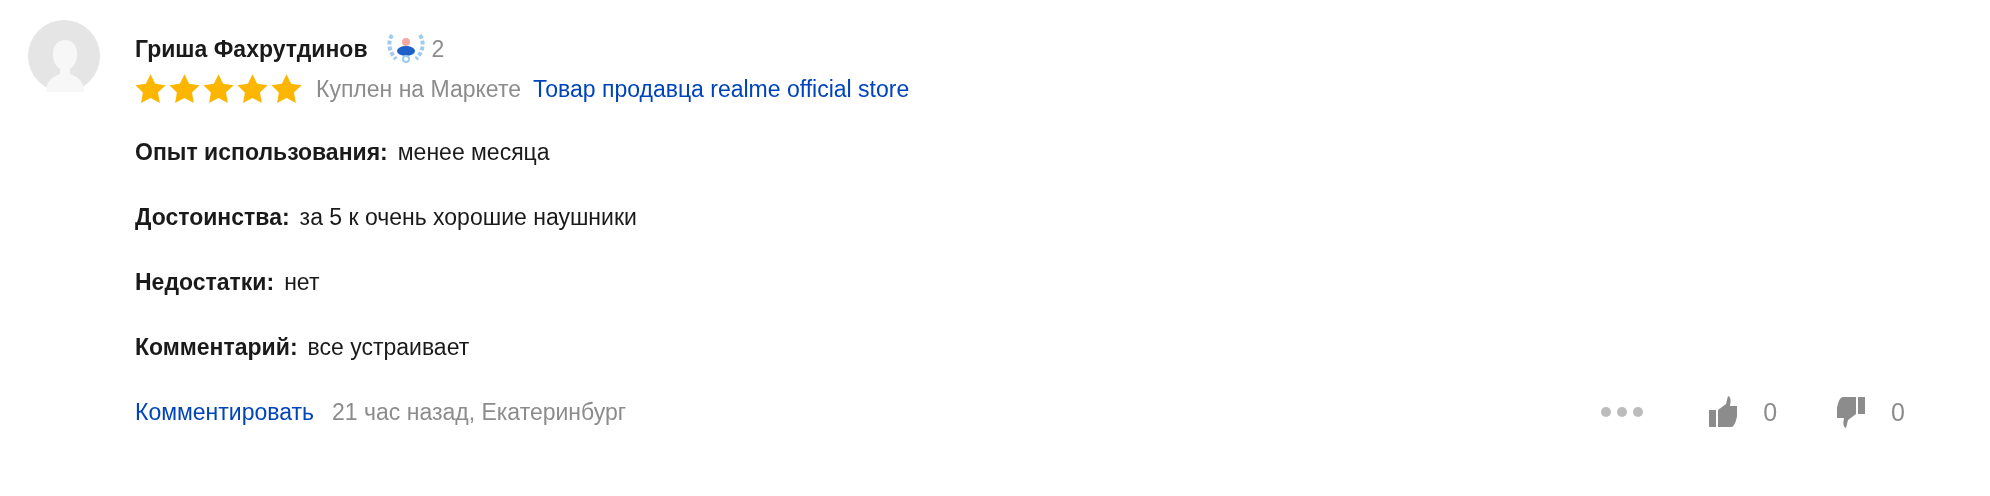  What do you see at coordinates (438, 49) in the screenshot?
I see `badge-count: 2` at bounding box center [438, 49].